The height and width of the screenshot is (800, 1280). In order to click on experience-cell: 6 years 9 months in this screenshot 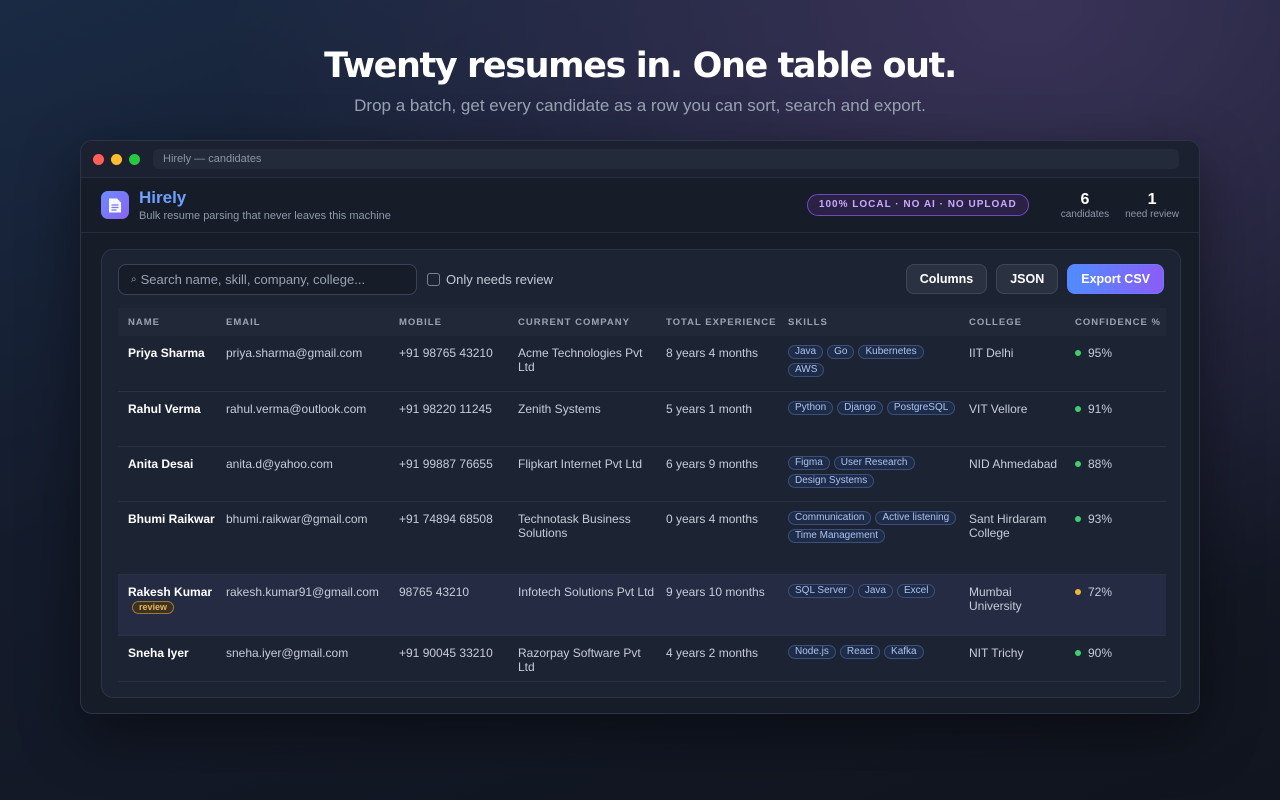, I will do `click(717, 474)`.